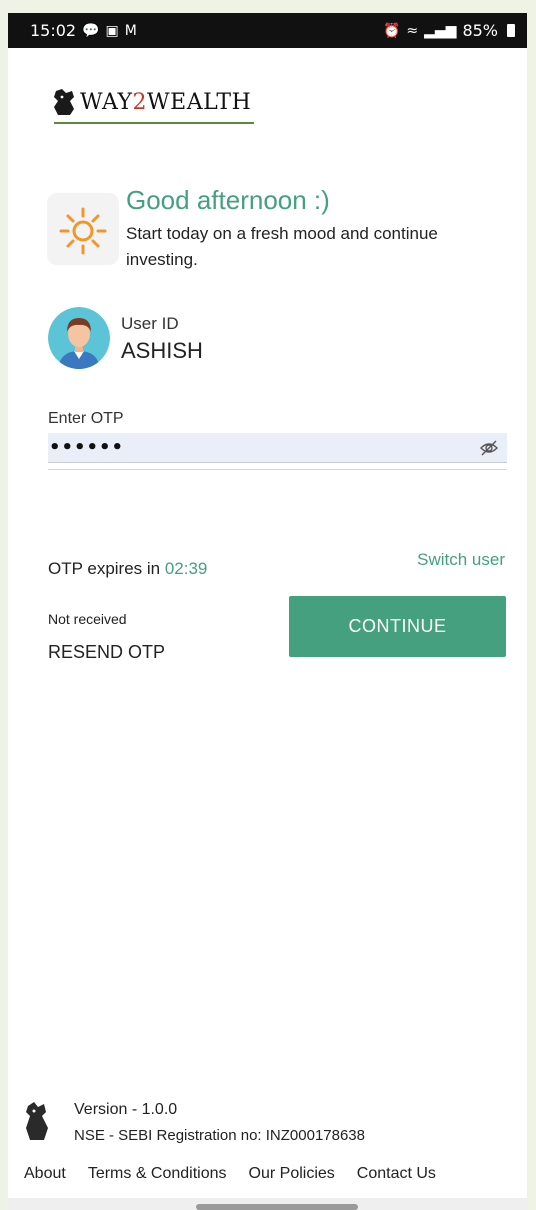  What do you see at coordinates (150, 323) in the screenshot?
I see `user-id-label: User ID` at bounding box center [150, 323].